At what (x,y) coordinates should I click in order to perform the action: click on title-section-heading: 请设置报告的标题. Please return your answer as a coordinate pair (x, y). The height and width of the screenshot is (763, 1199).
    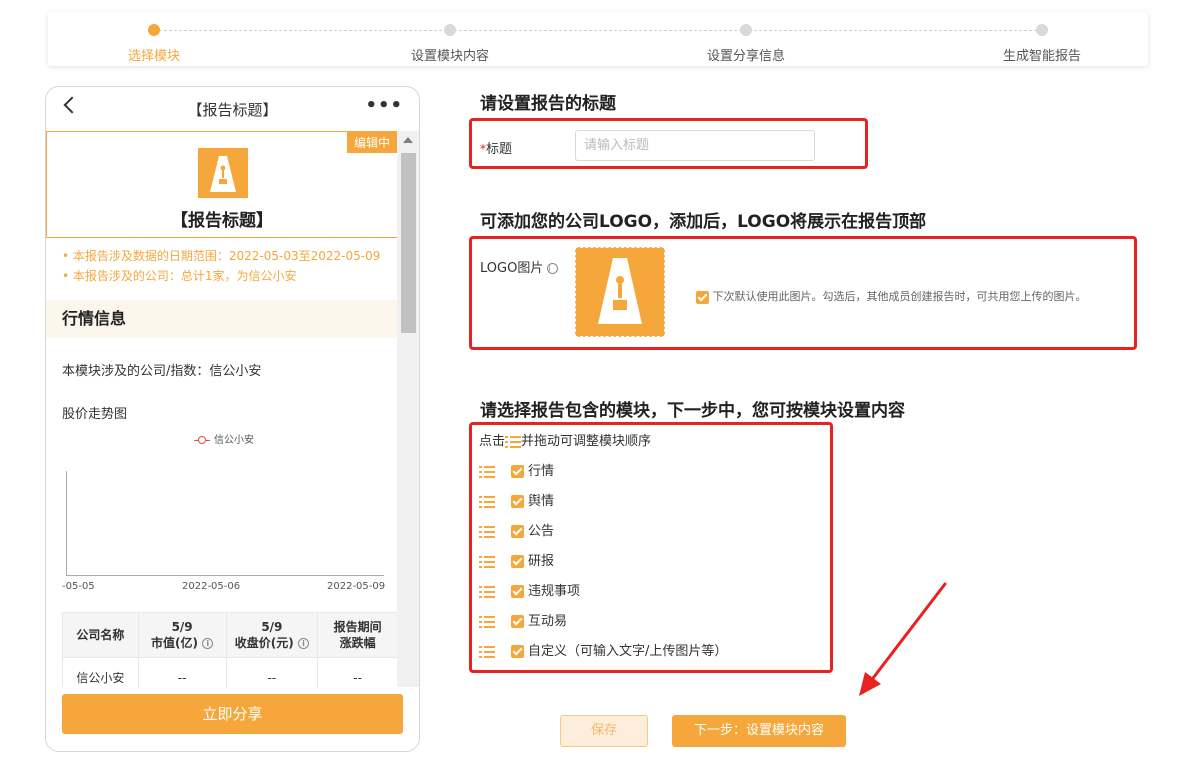
    Looking at the image, I should click on (548, 104).